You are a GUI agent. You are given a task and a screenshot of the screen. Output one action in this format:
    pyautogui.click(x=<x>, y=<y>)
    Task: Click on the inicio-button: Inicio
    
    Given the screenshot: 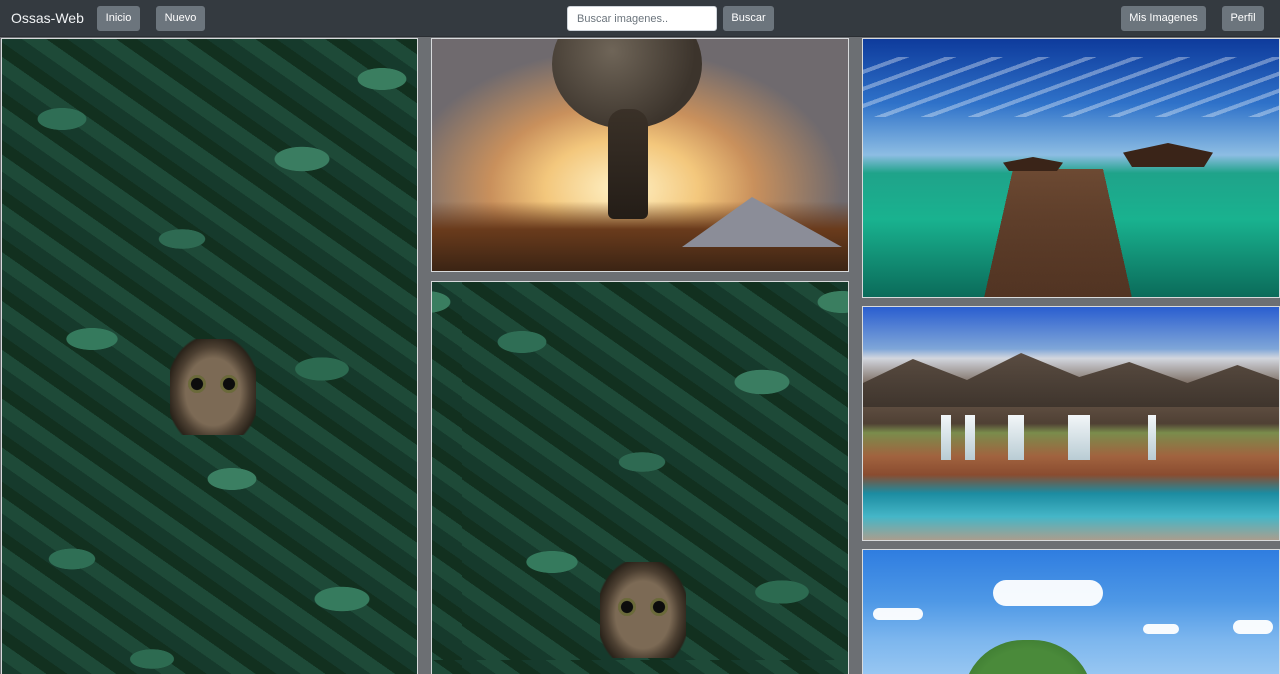 What is the action you would take?
    pyautogui.click(x=118, y=18)
    